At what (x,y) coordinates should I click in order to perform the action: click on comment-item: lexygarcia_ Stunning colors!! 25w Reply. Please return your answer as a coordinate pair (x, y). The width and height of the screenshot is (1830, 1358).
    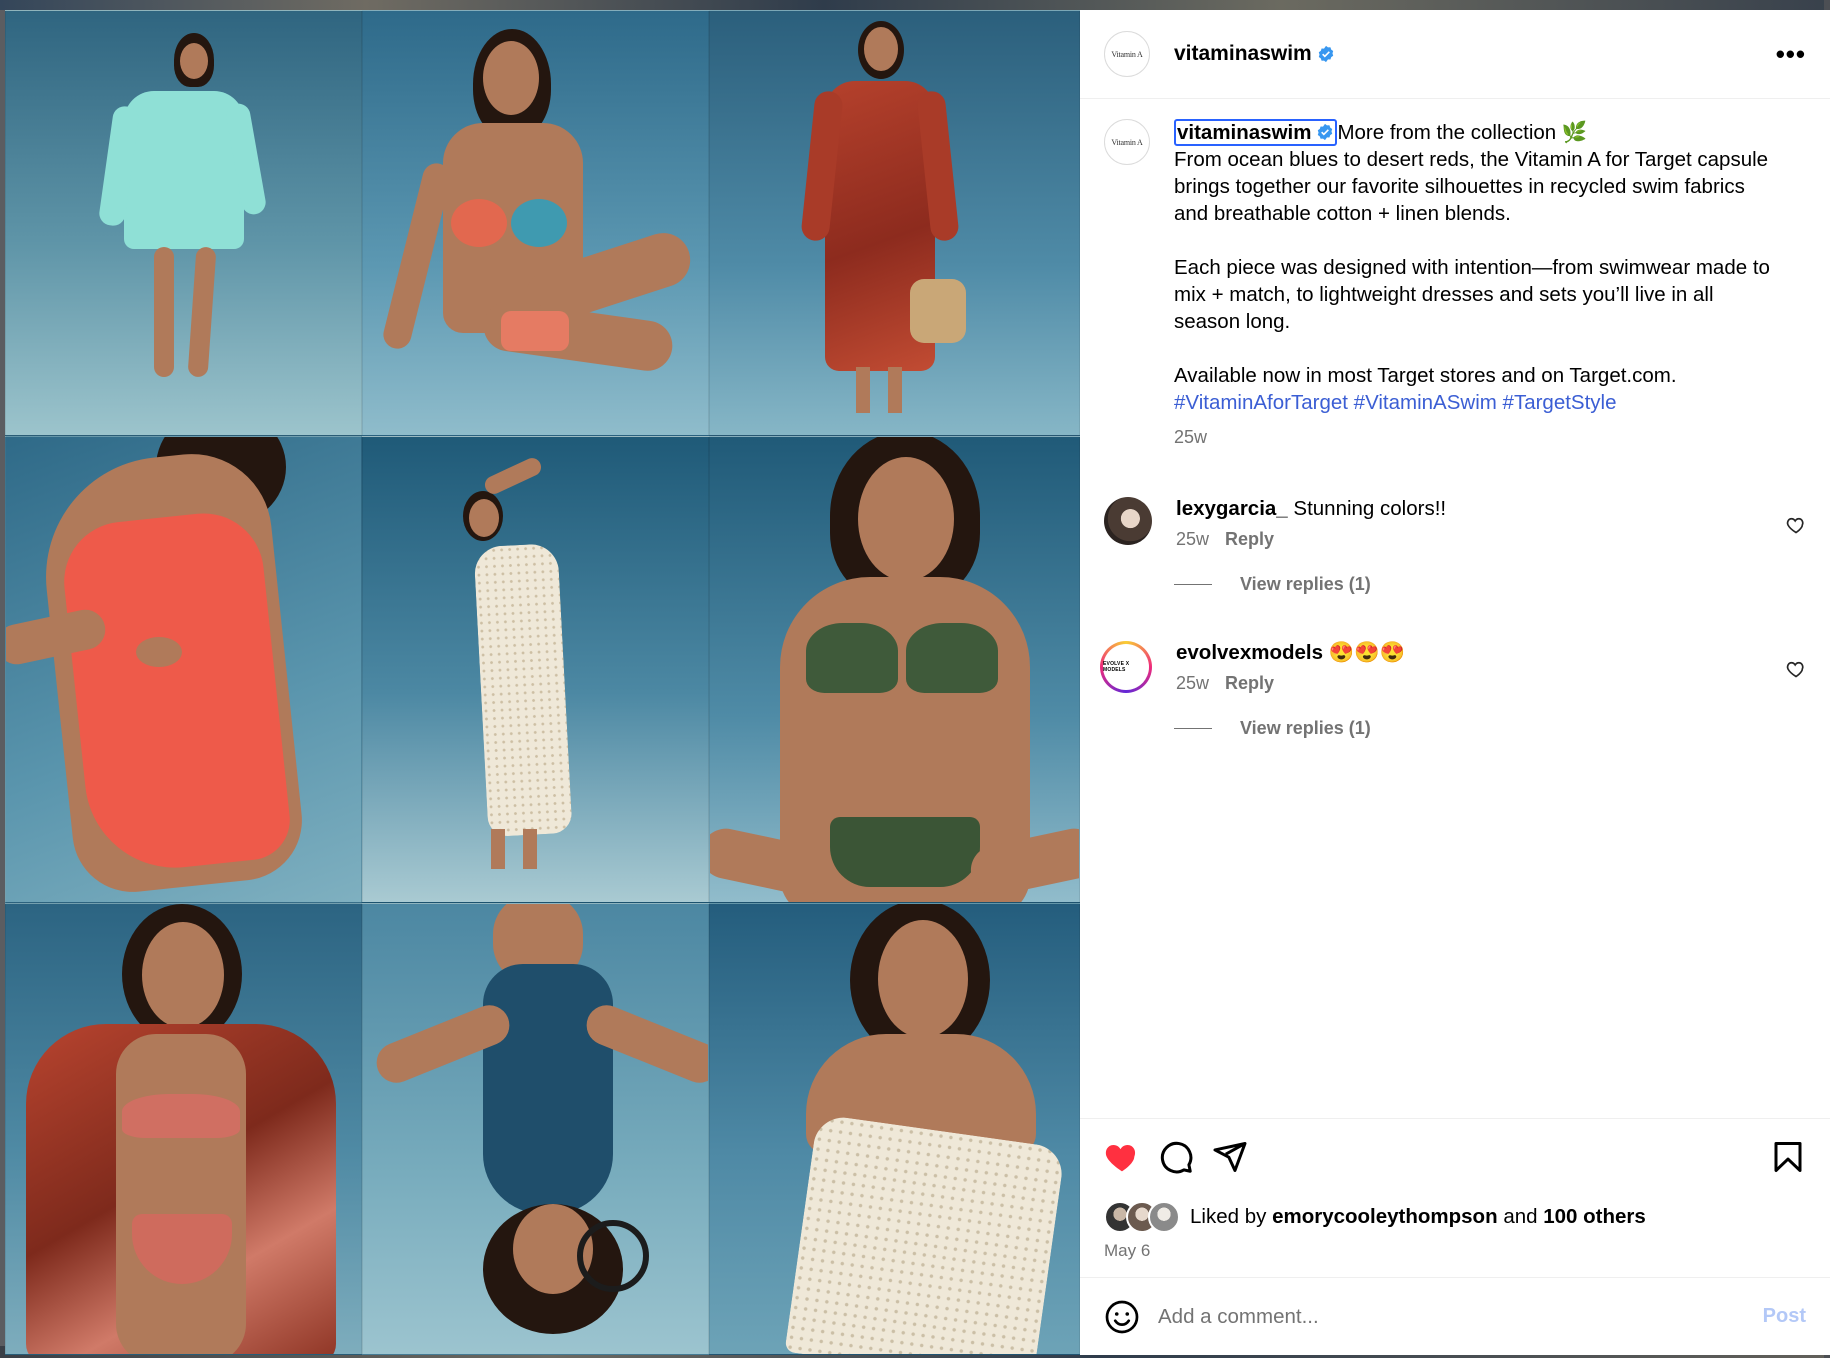
    Looking at the image, I should click on (1455, 523).